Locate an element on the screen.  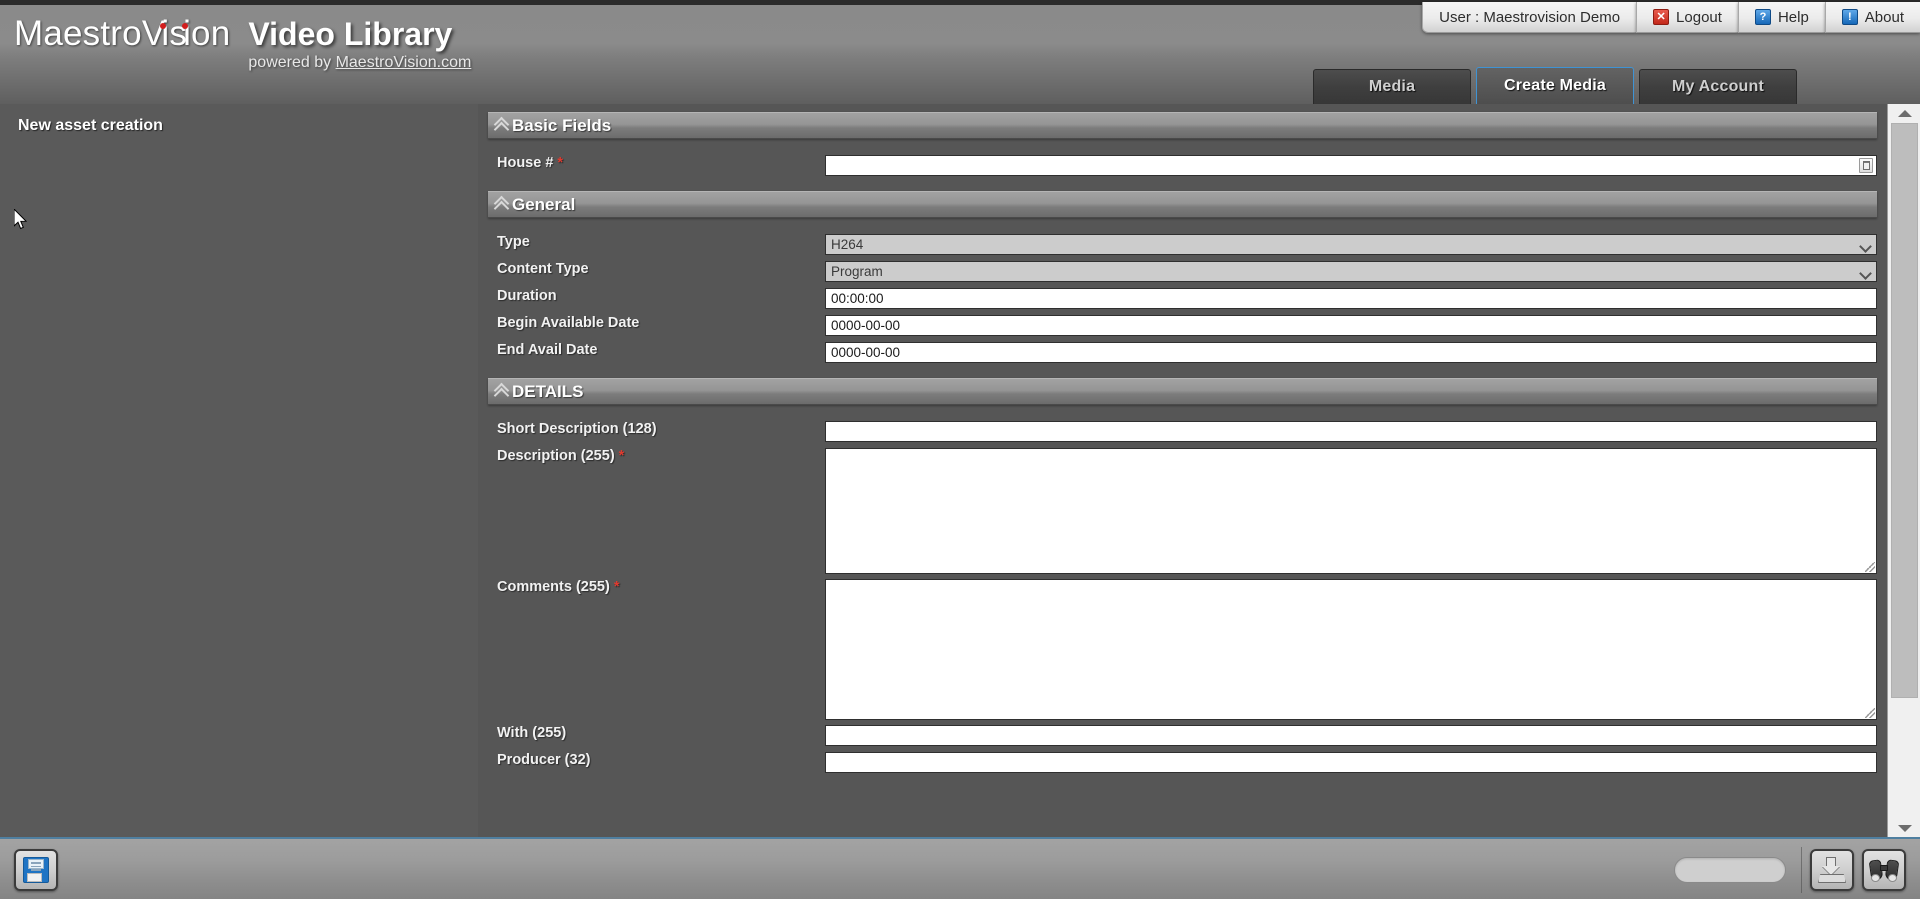
close-x-icon: ✕ is located at coordinates (1661, 17).